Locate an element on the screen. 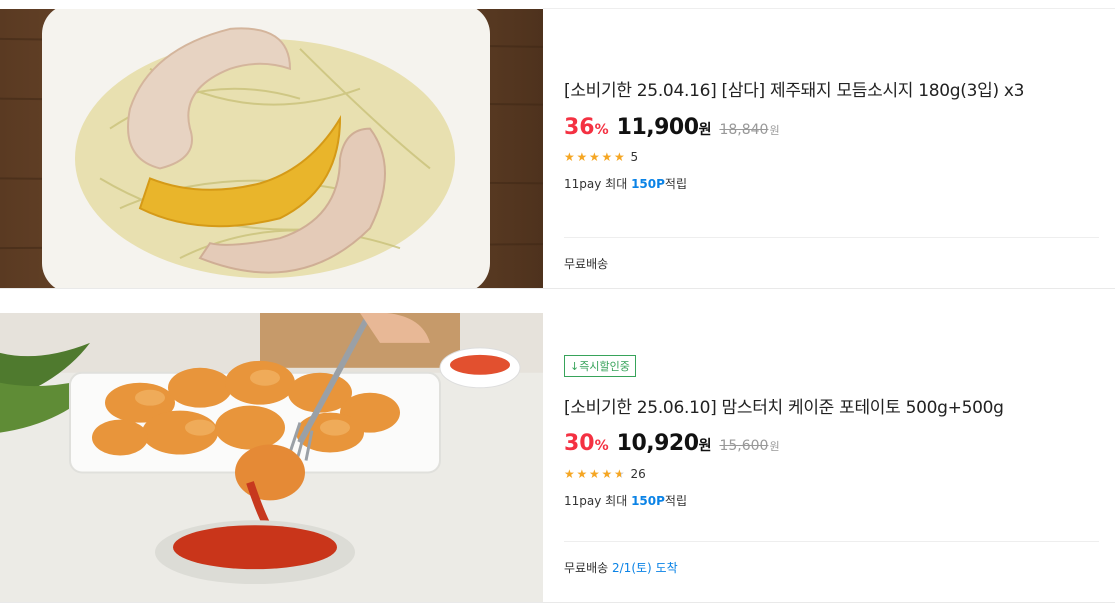 The width and height of the screenshot is (1115, 603). price-row: 36 % 11,900 원 18,840 원 is located at coordinates (672, 127).